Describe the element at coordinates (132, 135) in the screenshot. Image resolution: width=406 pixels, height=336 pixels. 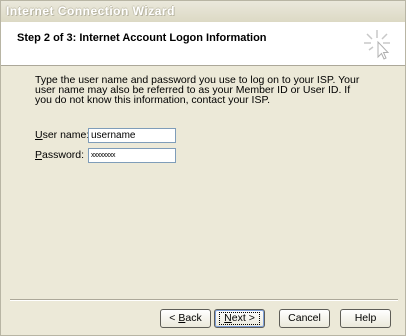
I see `username-input: username` at that location.